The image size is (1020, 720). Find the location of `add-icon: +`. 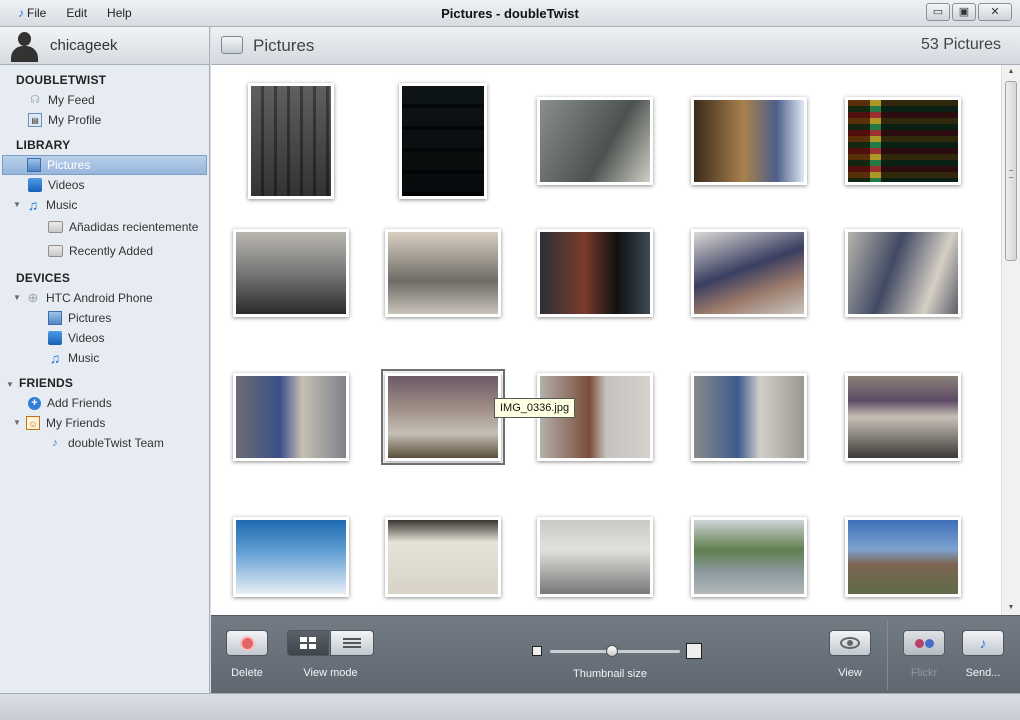

add-icon: + is located at coordinates (34, 403).